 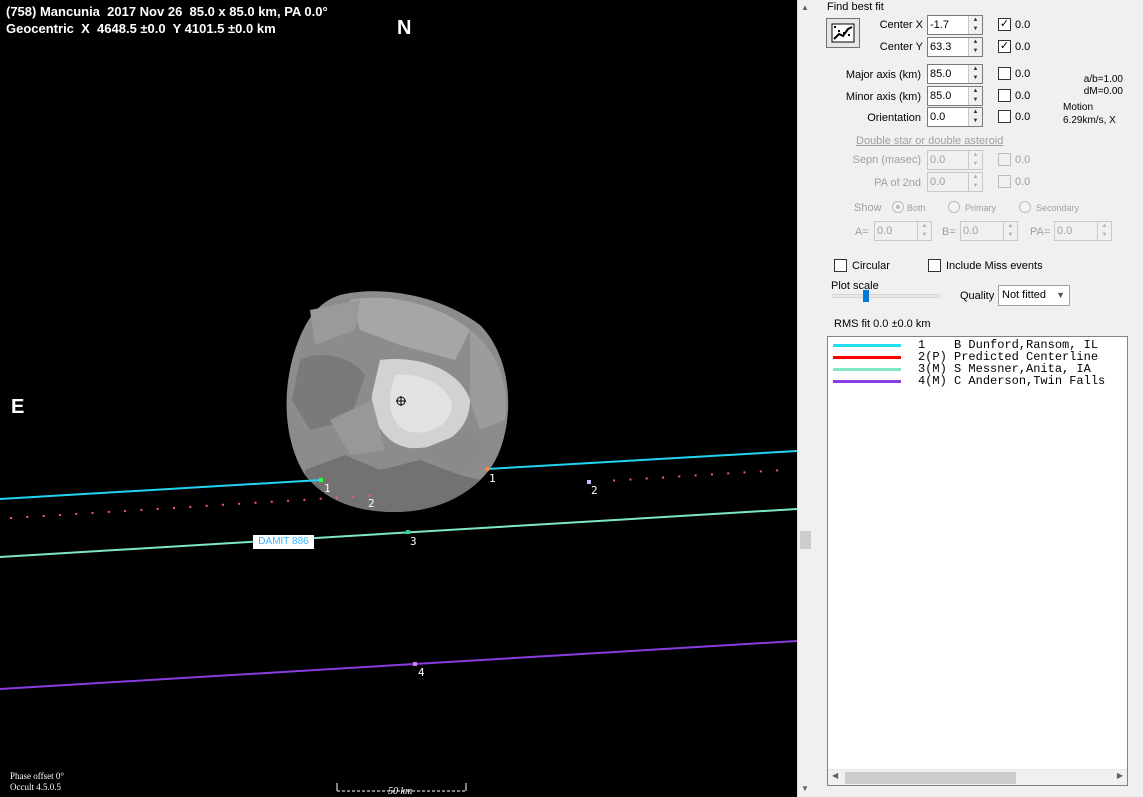 What do you see at coordinates (871, 266) in the screenshot?
I see `circular-label: Circular` at bounding box center [871, 266].